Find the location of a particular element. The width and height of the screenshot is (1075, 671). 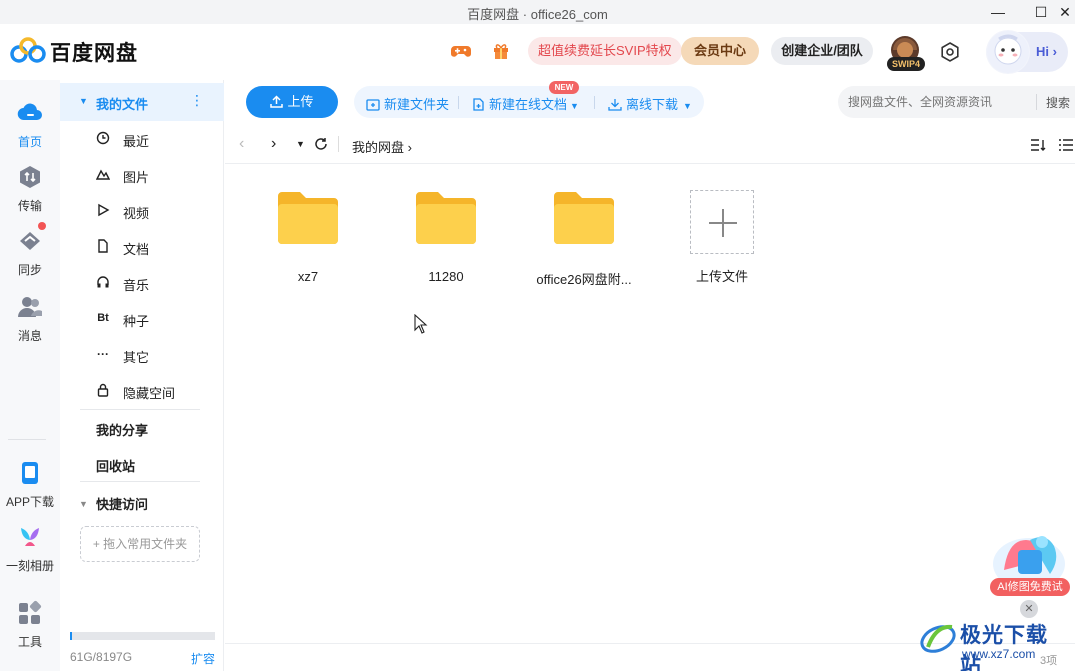

search-divider is located at coordinates (1036, 102).